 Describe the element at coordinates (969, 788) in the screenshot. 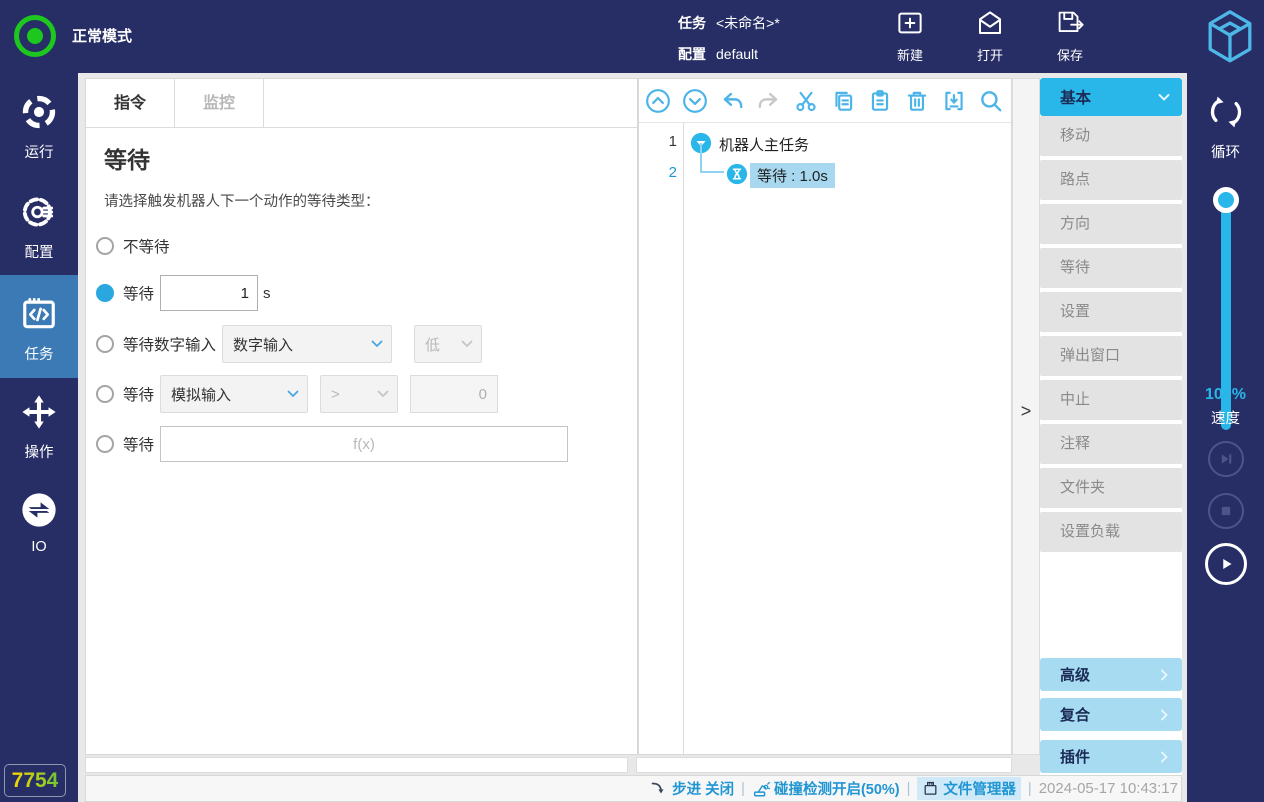

I see `file-manager-button: 文件管理器` at that location.